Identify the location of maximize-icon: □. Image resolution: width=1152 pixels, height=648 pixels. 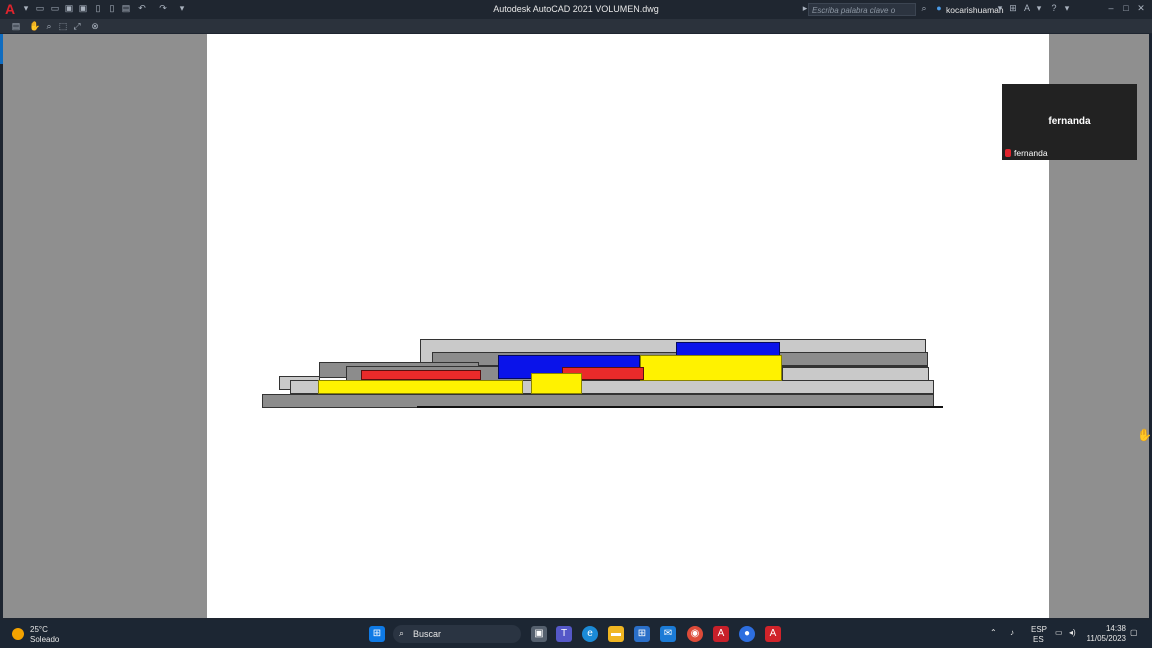
(1126, 8).